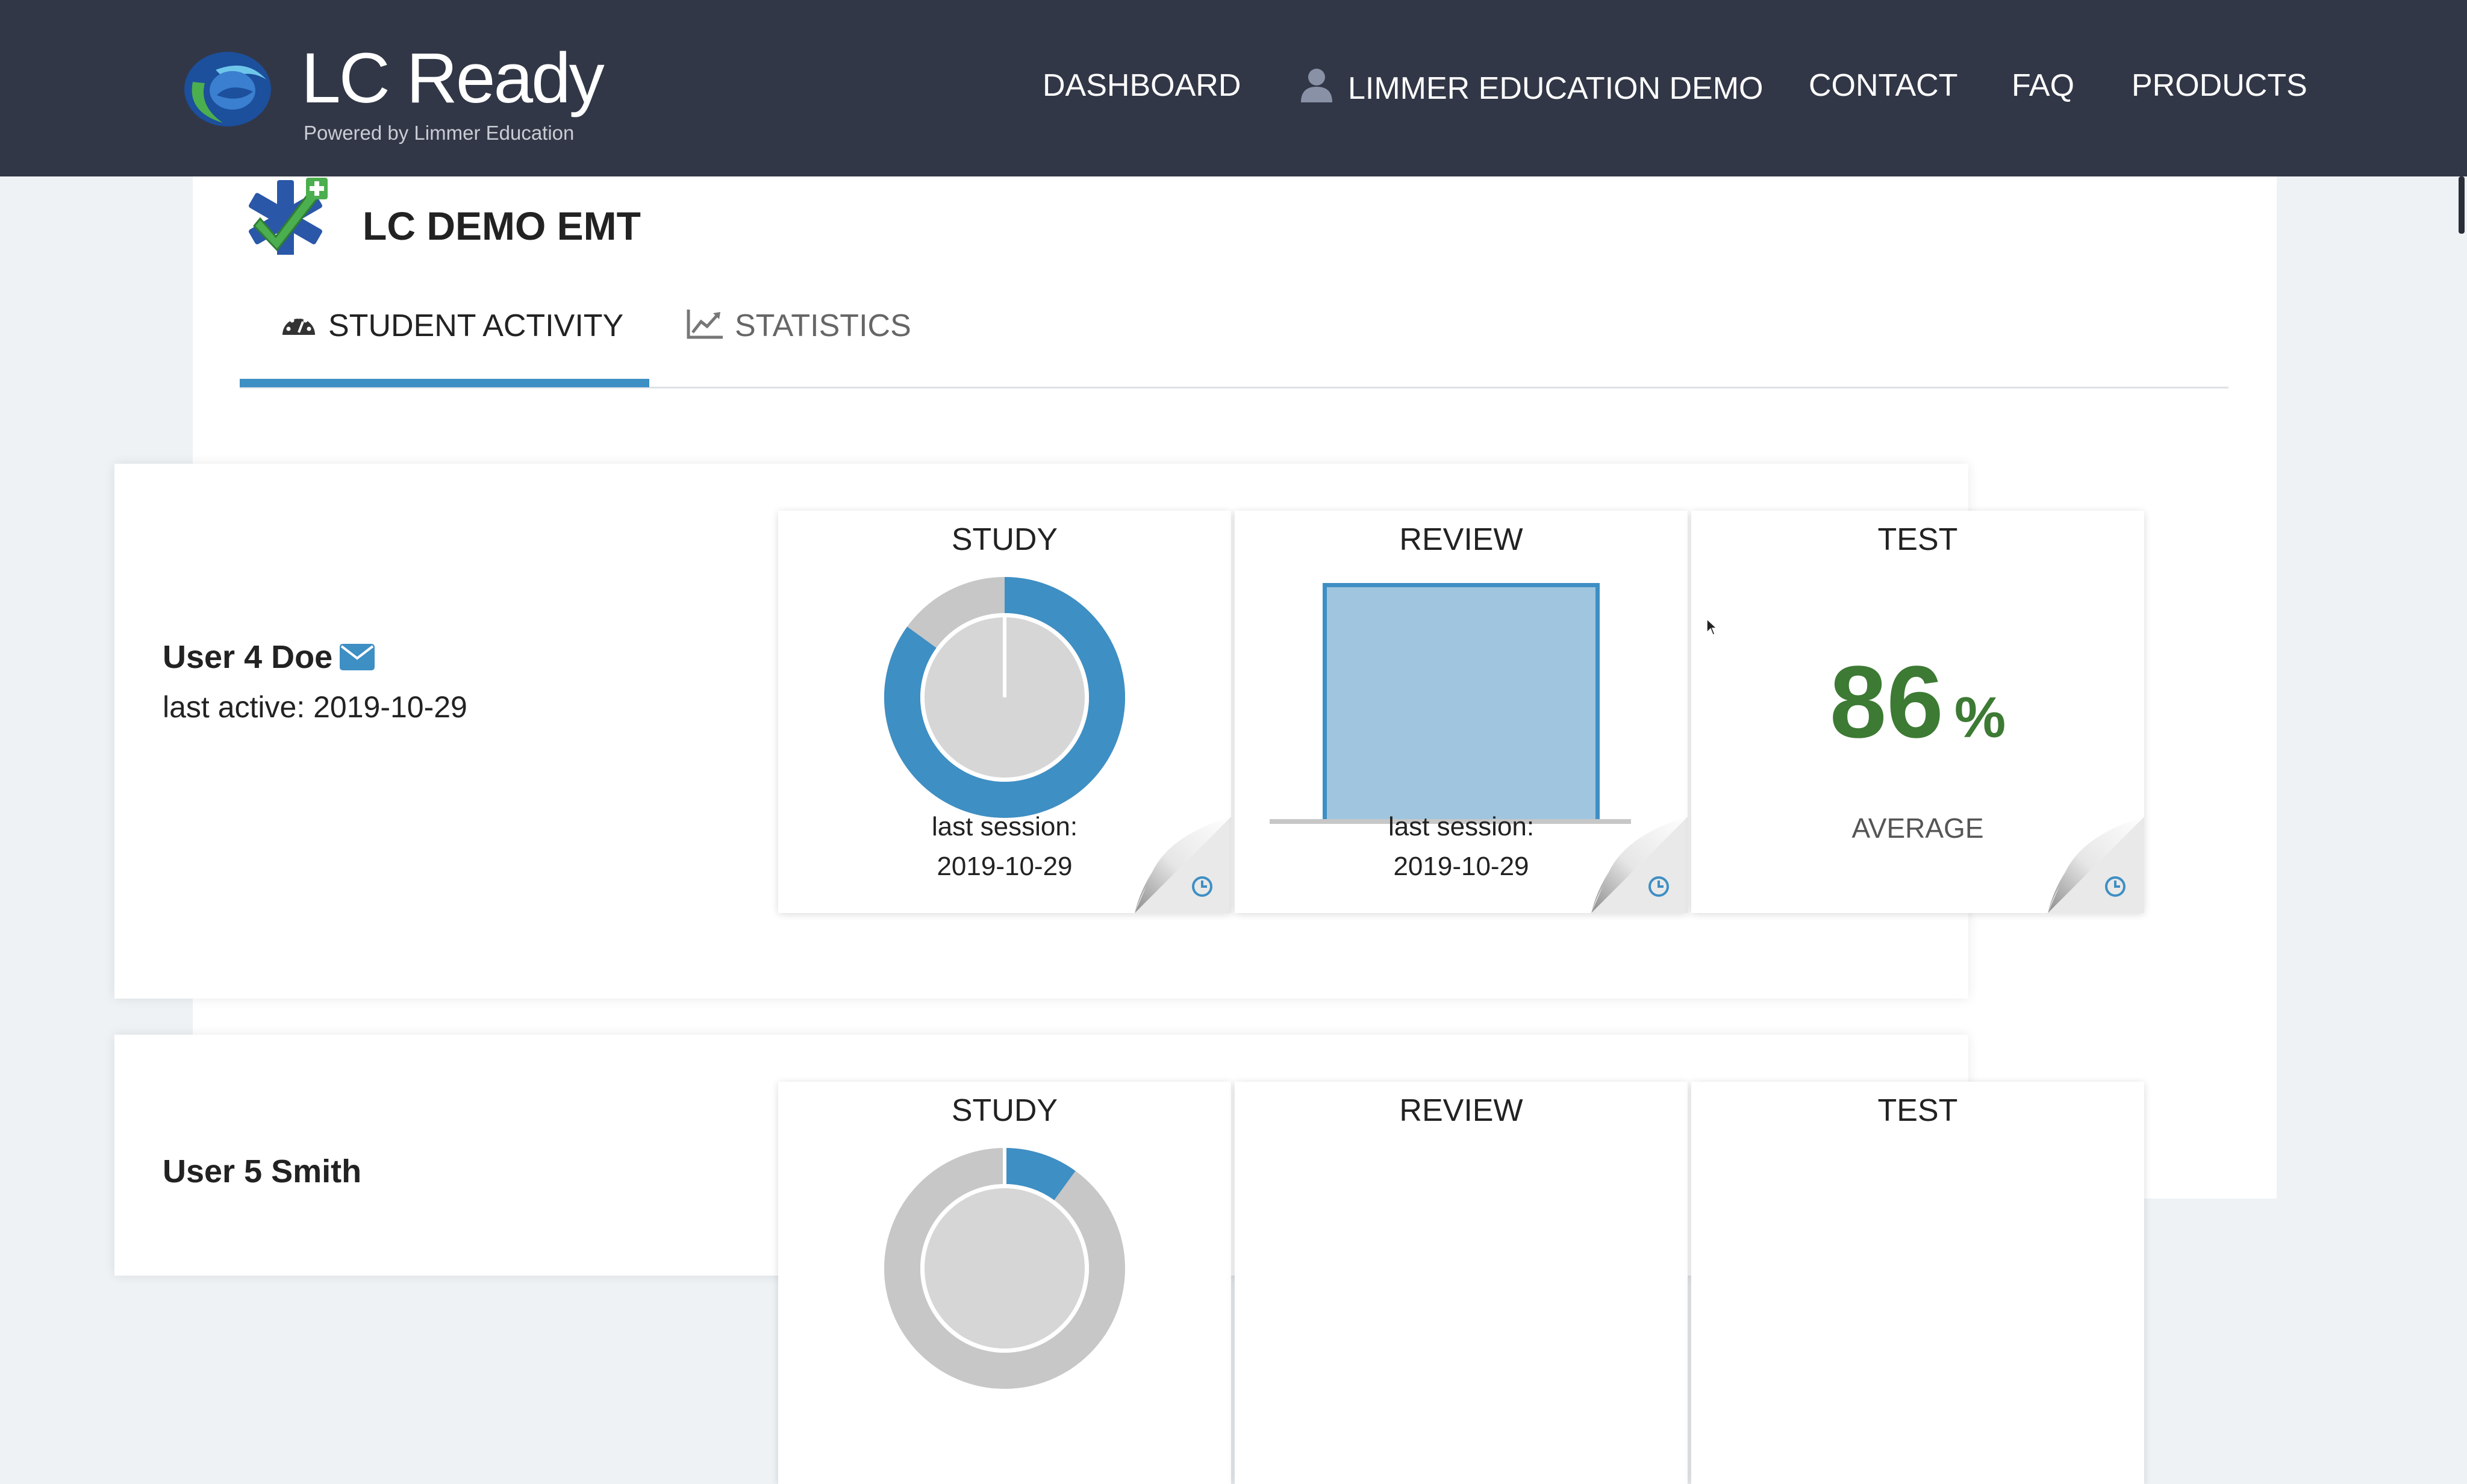 The width and height of the screenshot is (2467, 1484). I want to click on review-tile: REVIEW last session: 2019-10-29, so click(1461, 712).